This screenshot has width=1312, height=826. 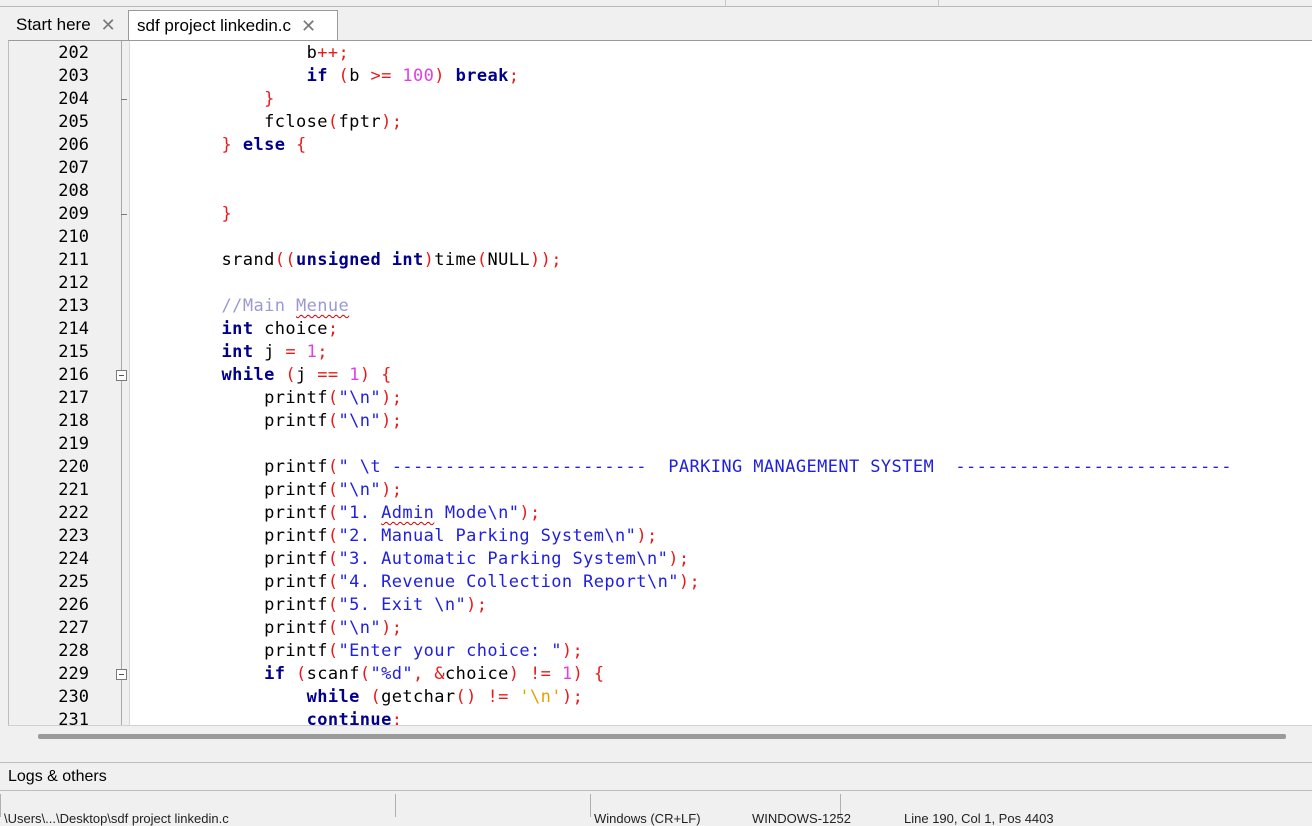 I want to click on code-token: Mode\n", so click(x=477, y=513).